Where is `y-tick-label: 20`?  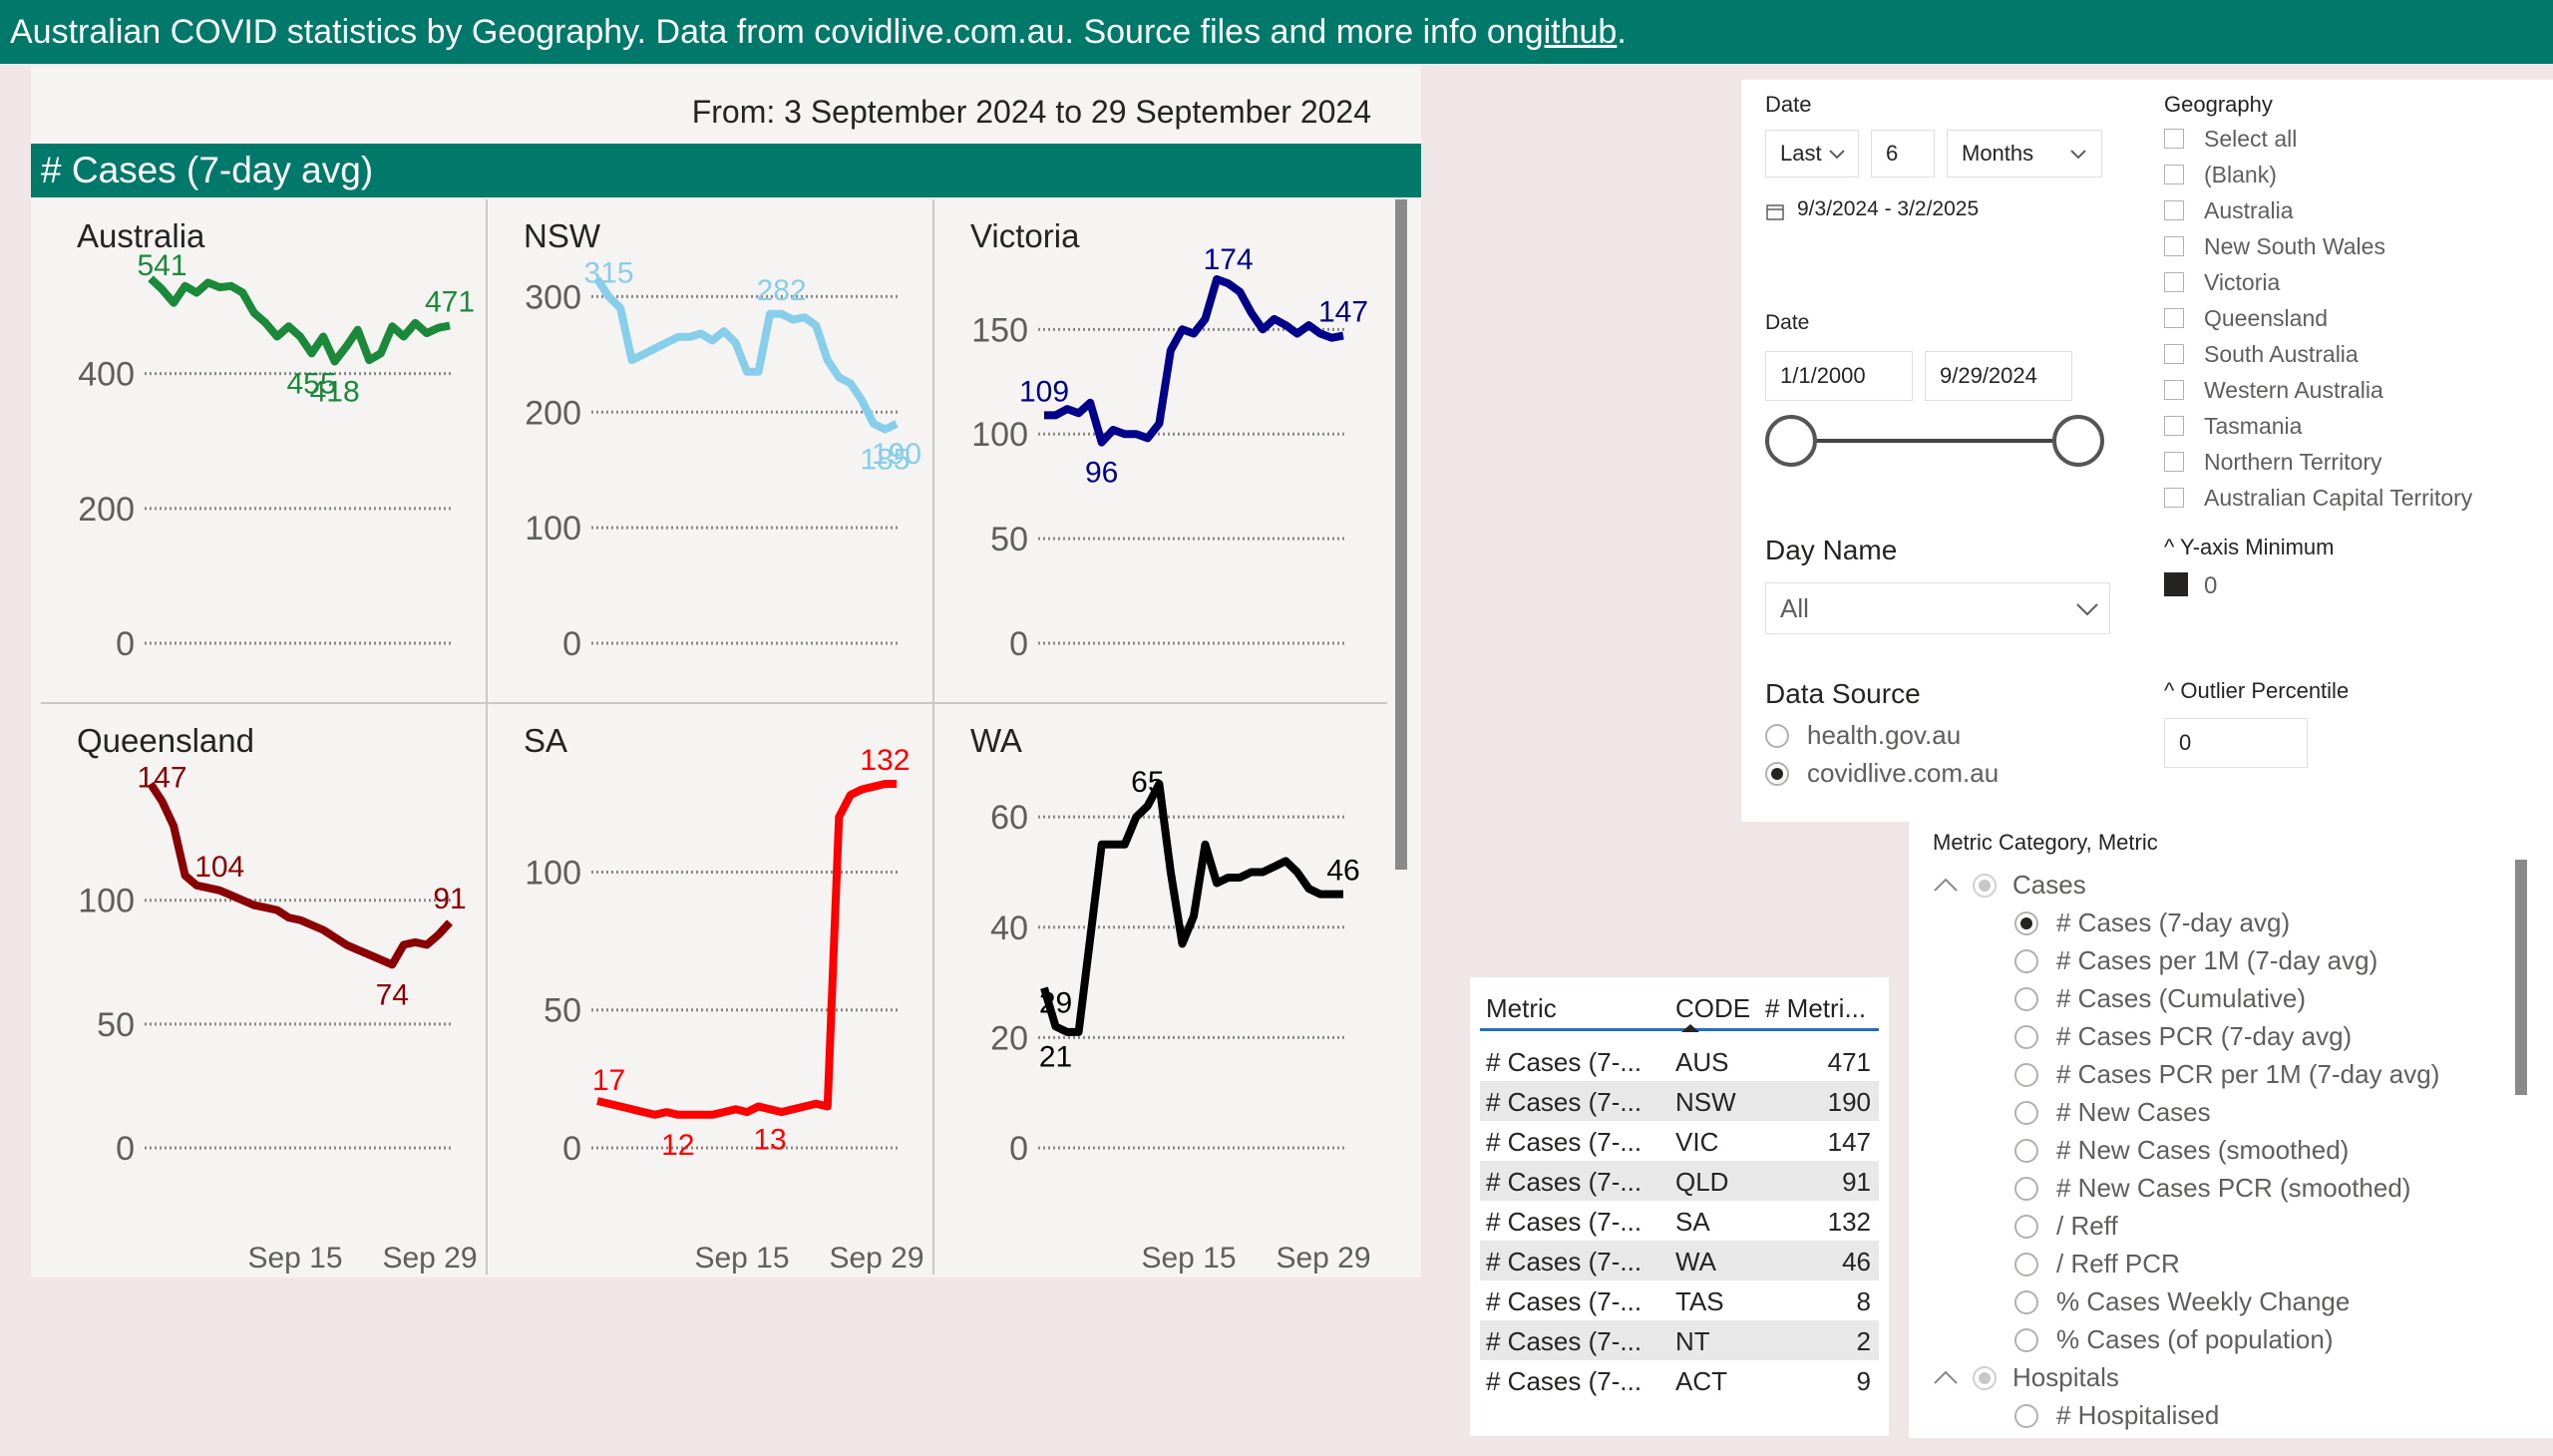
y-tick-label: 20 is located at coordinates (1009, 1038).